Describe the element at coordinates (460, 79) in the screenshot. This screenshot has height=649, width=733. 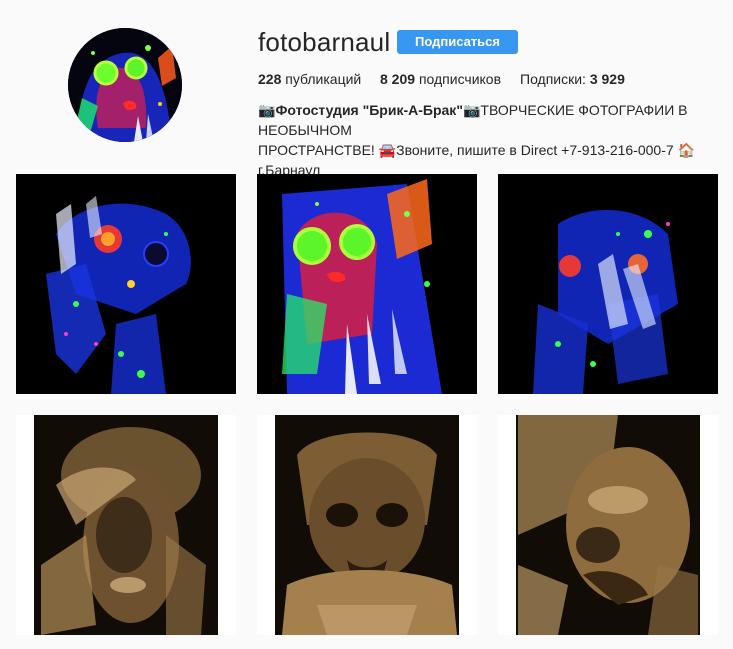
I see `followers-label: подписчиков` at that location.